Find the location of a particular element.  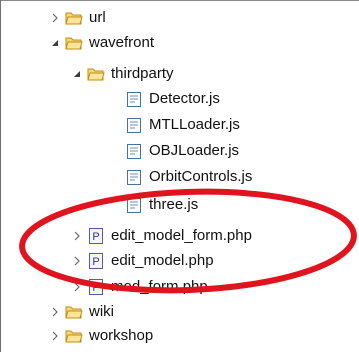

tree-item-three-js: three.js is located at coordinates (161, 205).